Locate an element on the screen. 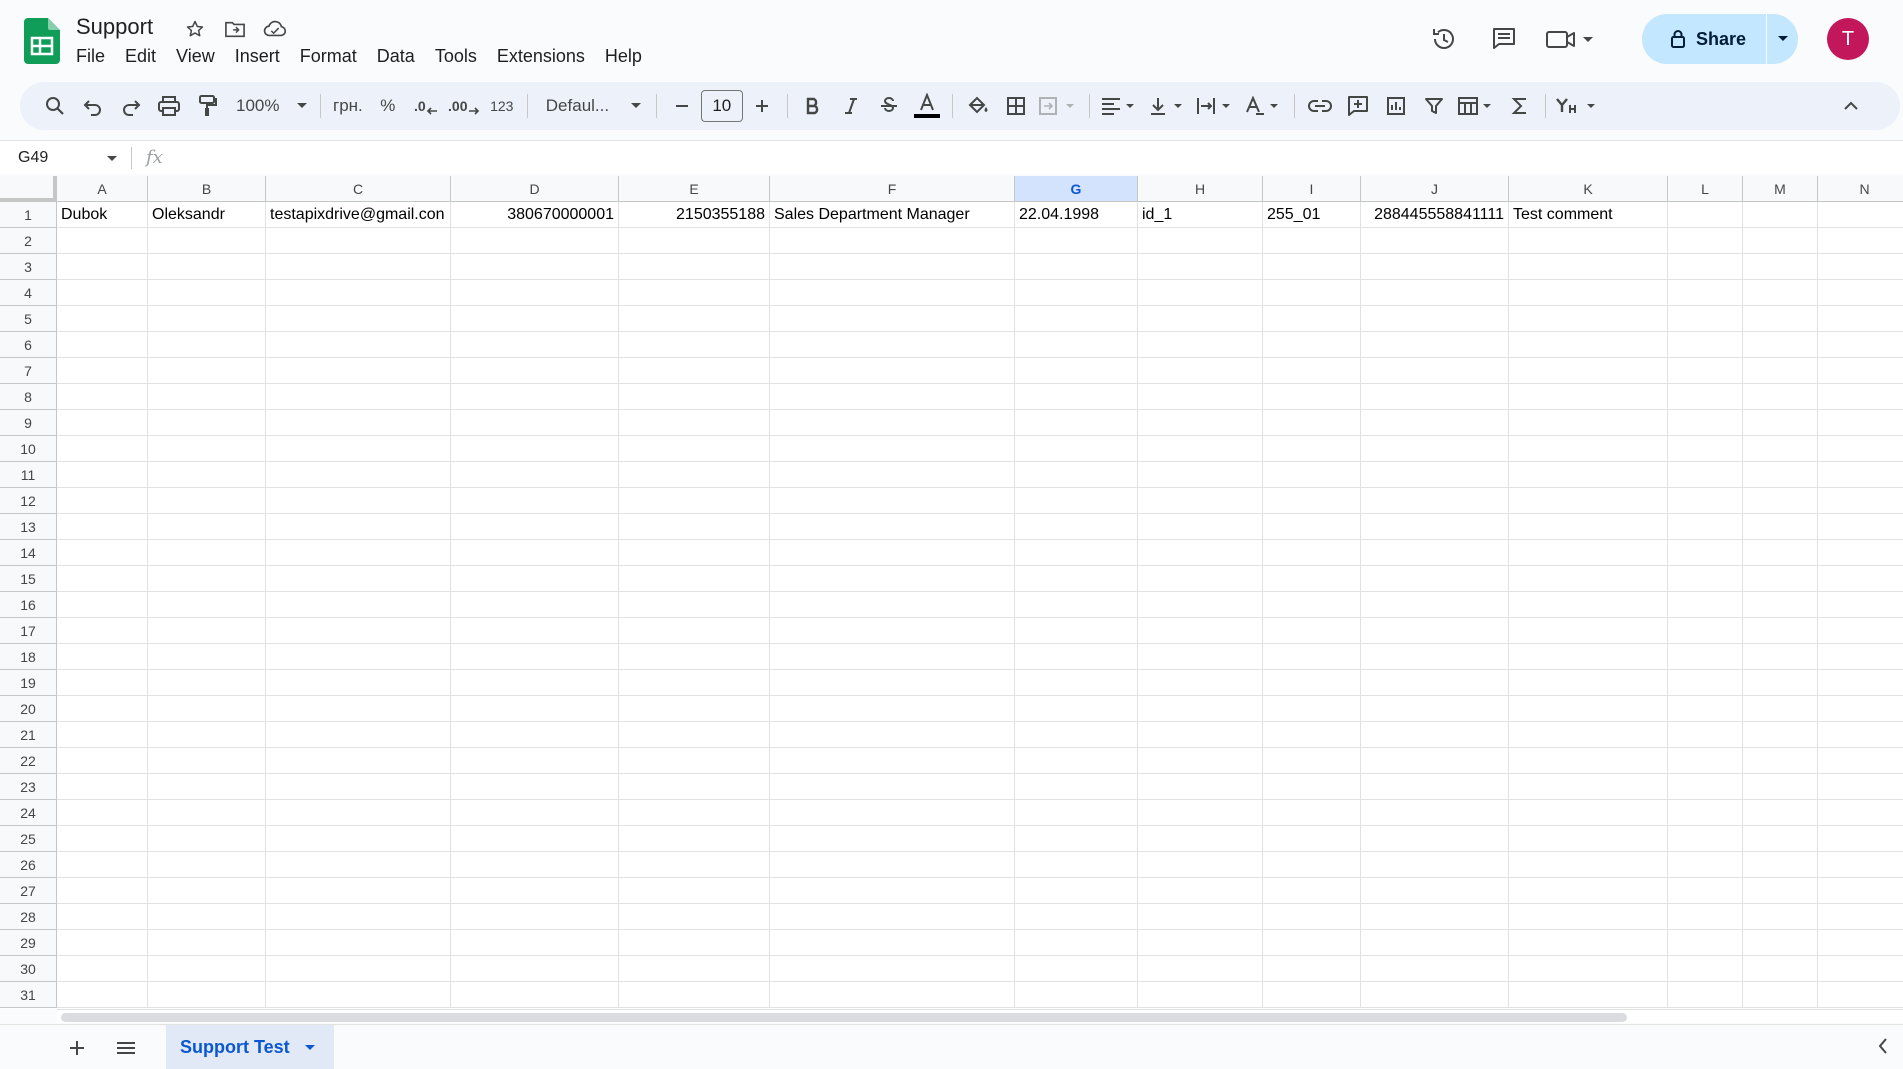 This screenshot has height=1069, width=1903. cell-g27 is located at coordinates (1076, 891).